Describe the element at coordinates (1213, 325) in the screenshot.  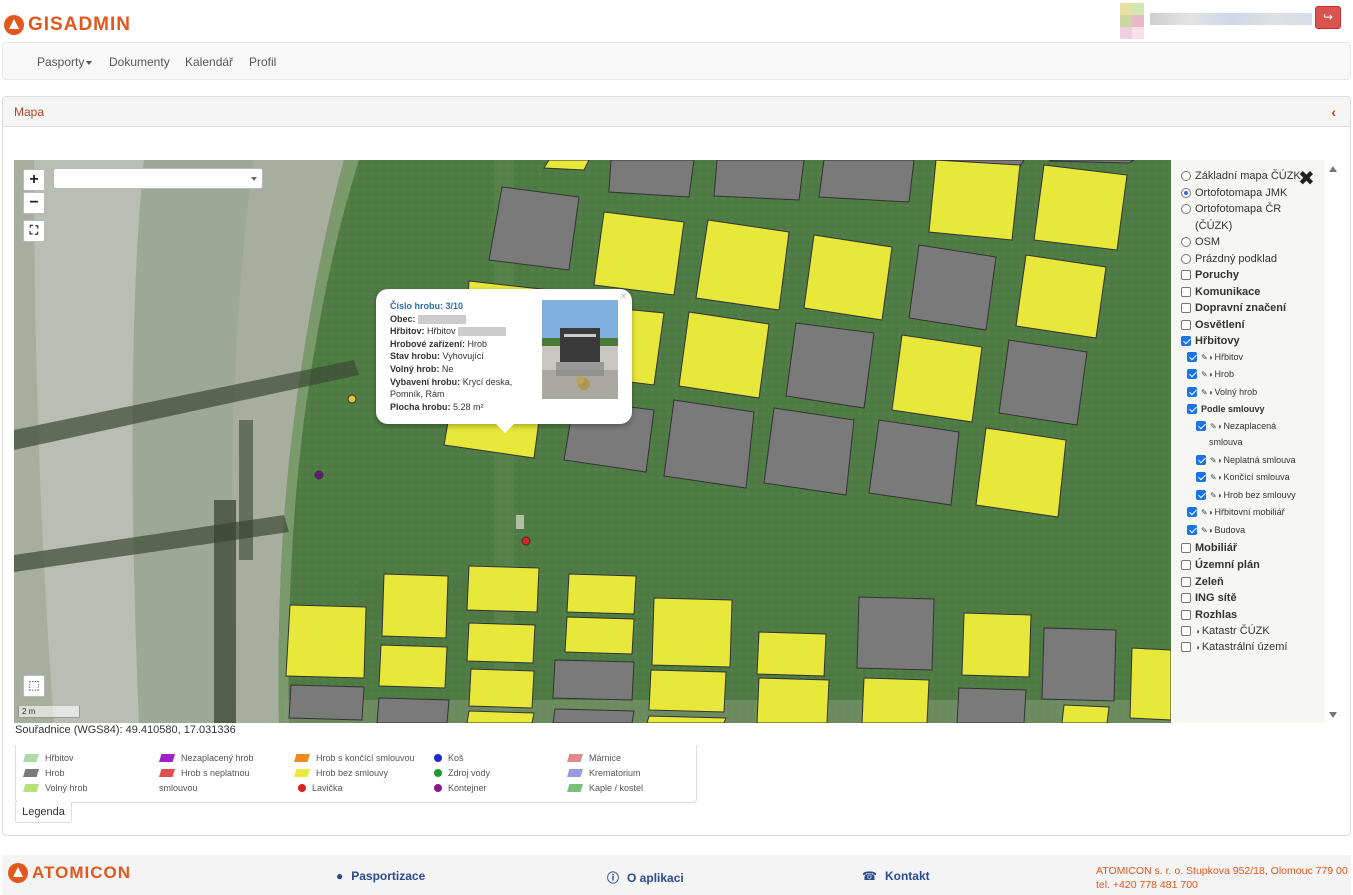
I see `layer-item-osvětlení: Osvětlení` at that location.